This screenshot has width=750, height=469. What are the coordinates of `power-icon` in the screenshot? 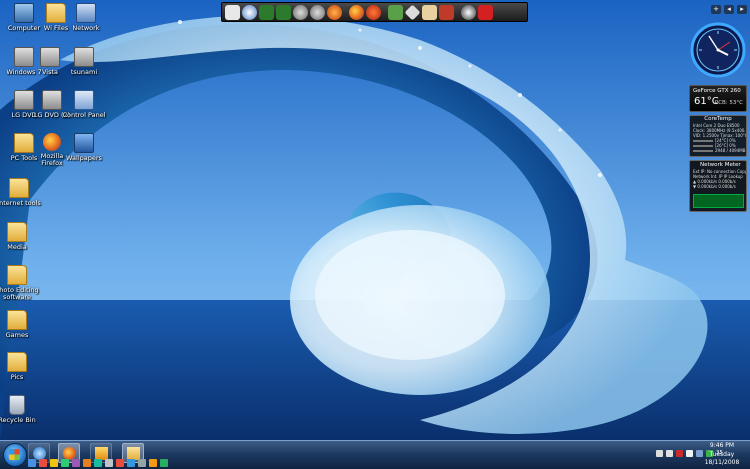 It's located at (485, 12).